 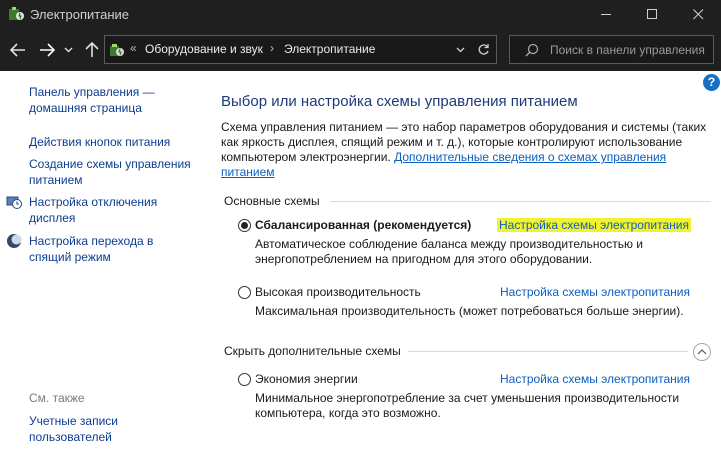 What do you see at coordinates (116, 172) in the screenshot?
I see `sidebar-create-plan-link: Создание схемы управления питанием` at bounding box center [116, 172].